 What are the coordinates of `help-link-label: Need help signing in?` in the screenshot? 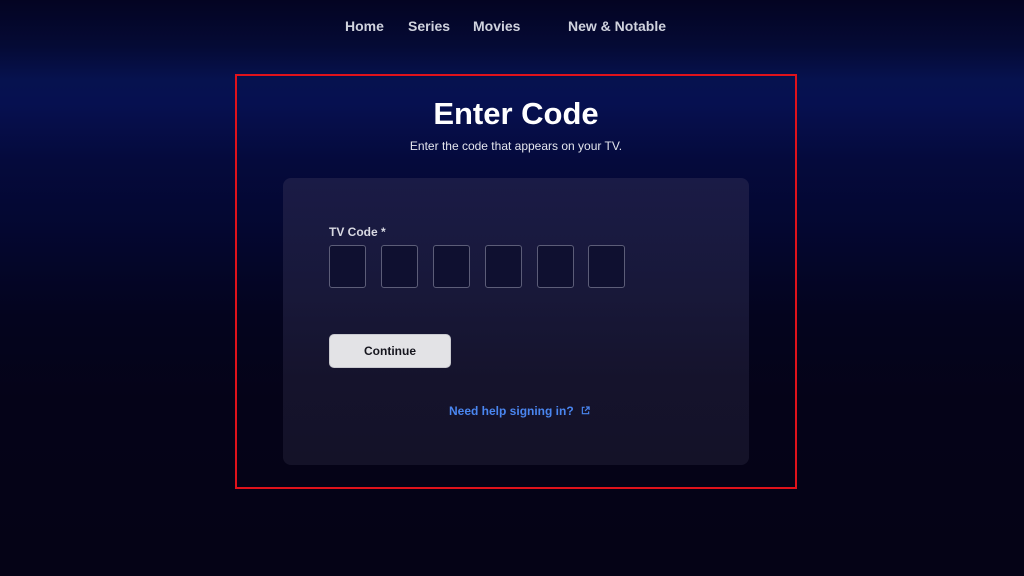 It's located at (511, 411).